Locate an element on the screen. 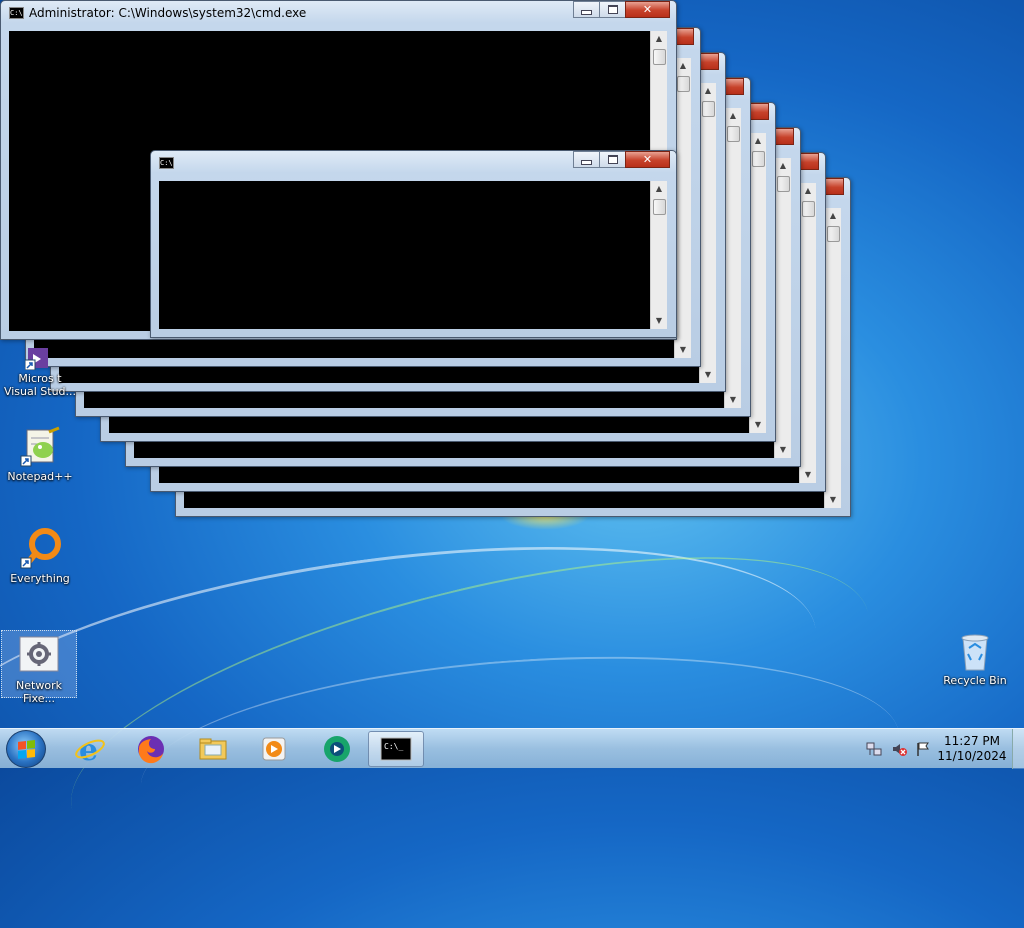  desktop-icon-label: Recycle Bin is located at coordinates (975, 680).